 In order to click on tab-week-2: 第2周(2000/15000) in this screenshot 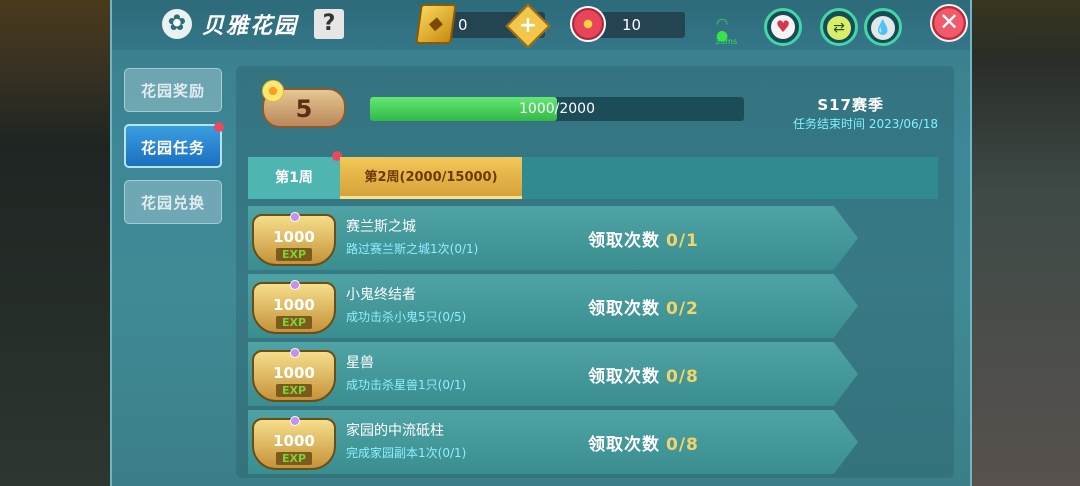, I will do `click(431, 178)`.